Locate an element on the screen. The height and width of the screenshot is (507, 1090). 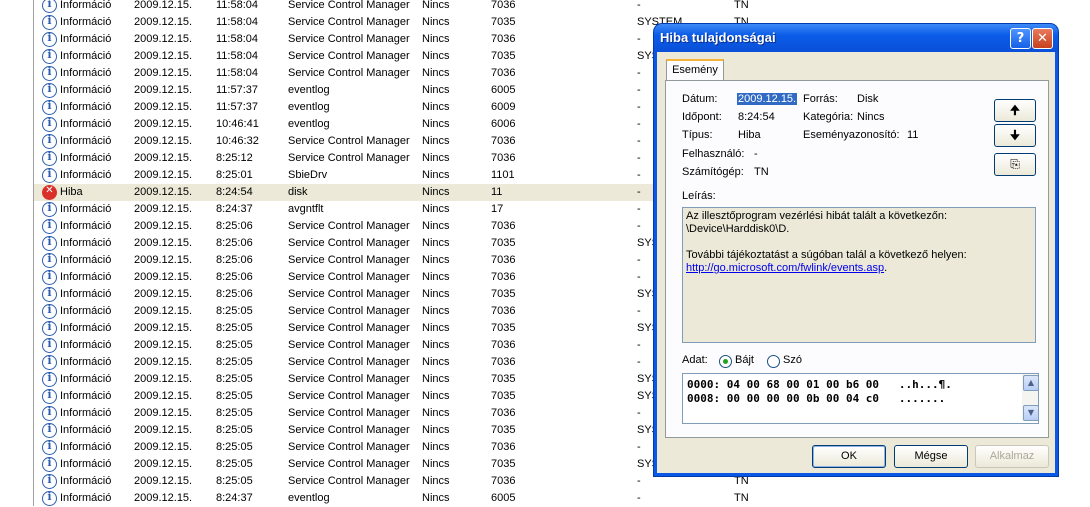
radio-bytes-label: Bájt is located at coordinates (744, 360).